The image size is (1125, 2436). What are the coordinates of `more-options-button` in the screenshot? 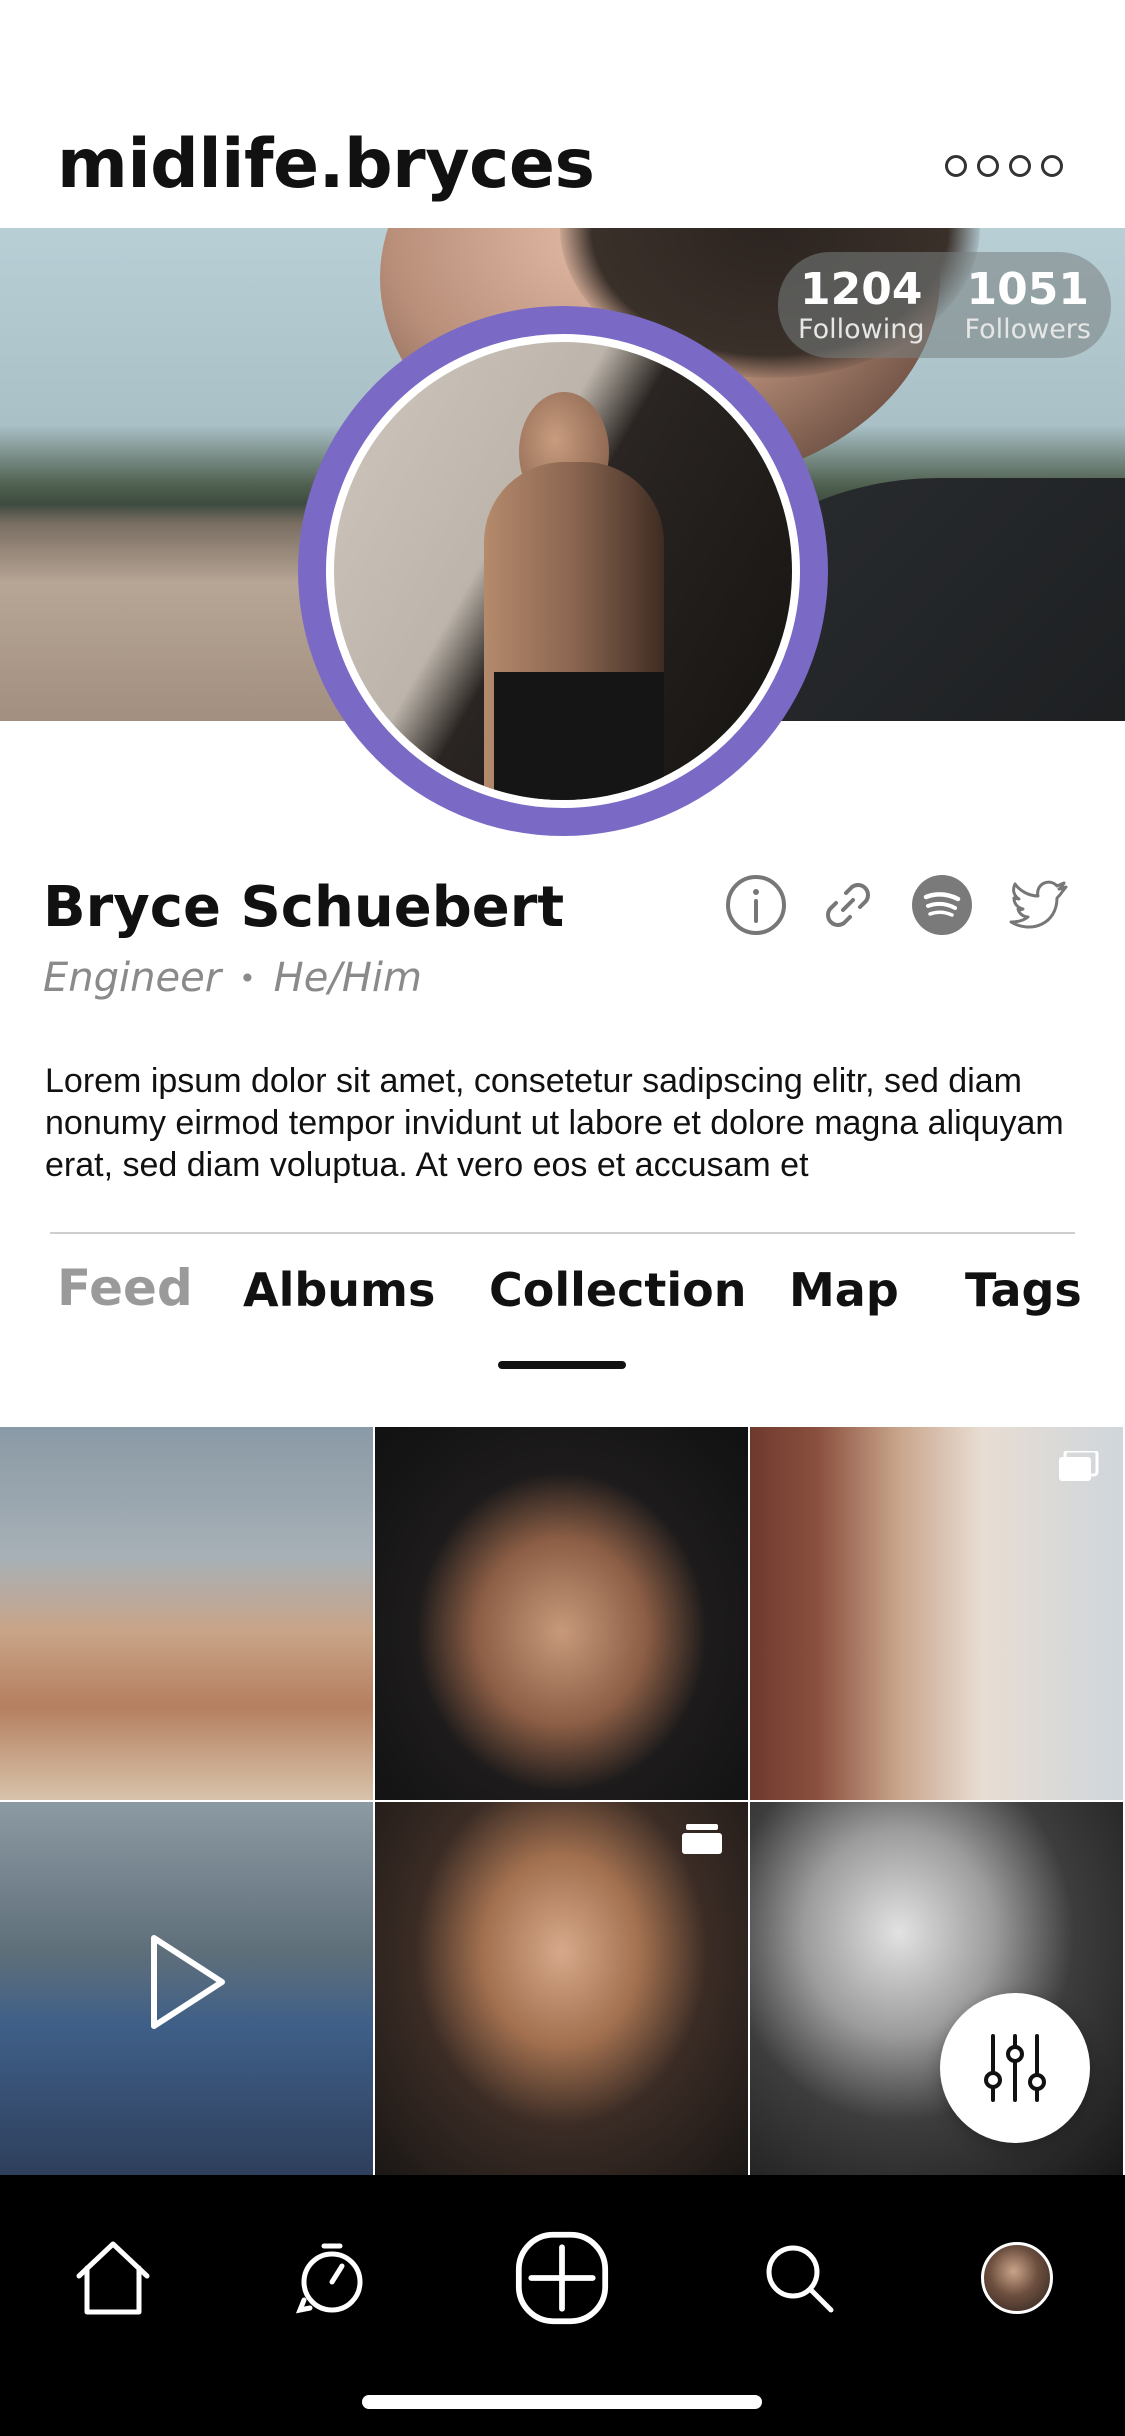 It's located at (1004, 166).